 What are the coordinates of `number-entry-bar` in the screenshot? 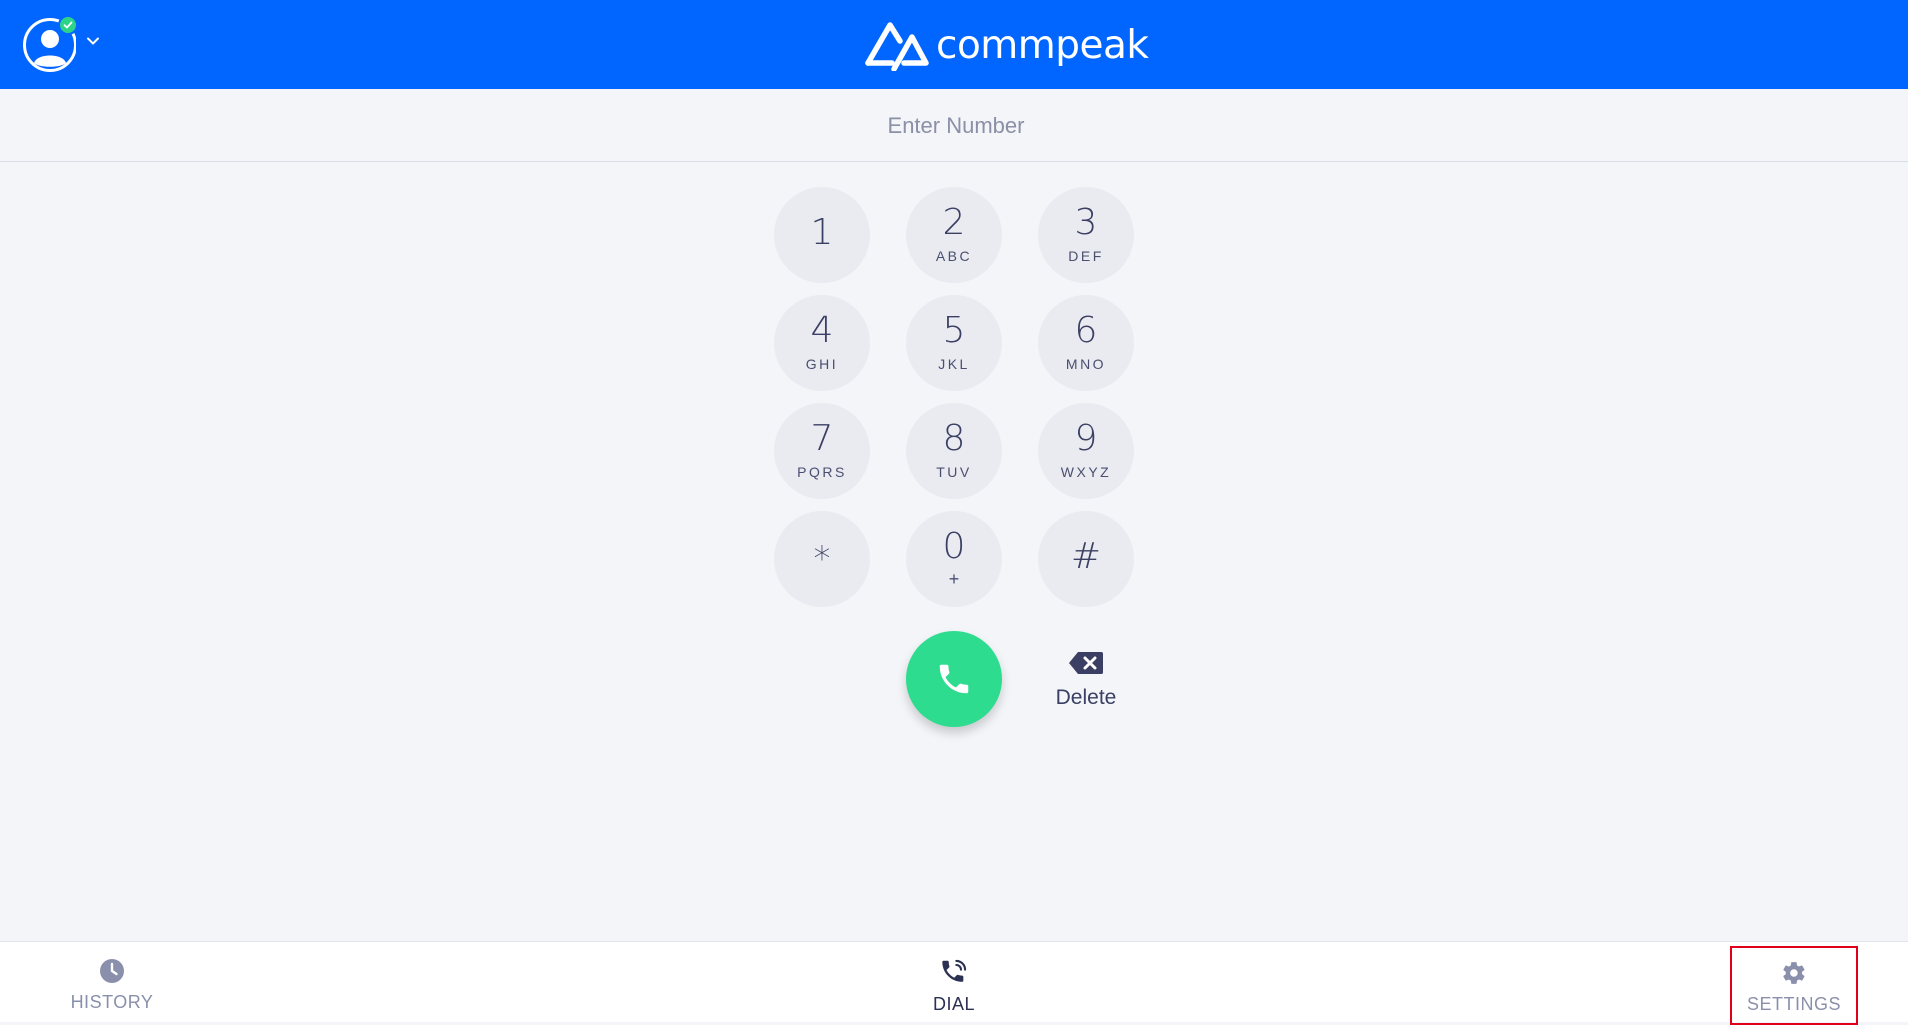 It's located at (954, 126).